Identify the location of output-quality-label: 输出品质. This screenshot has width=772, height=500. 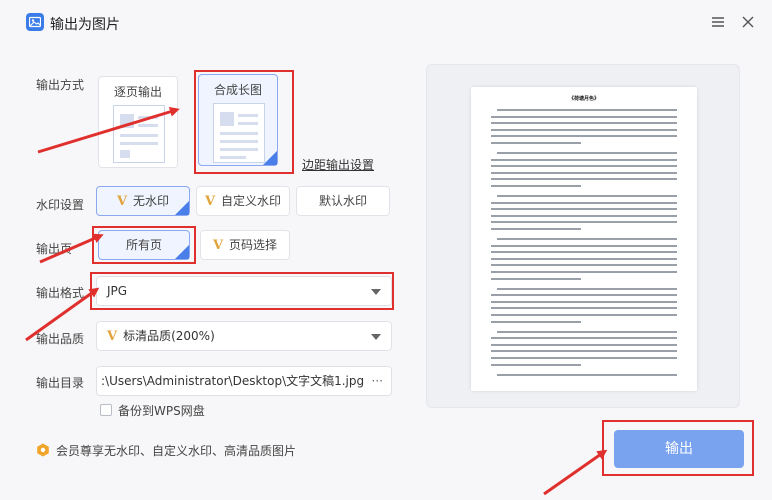
(60, 339).